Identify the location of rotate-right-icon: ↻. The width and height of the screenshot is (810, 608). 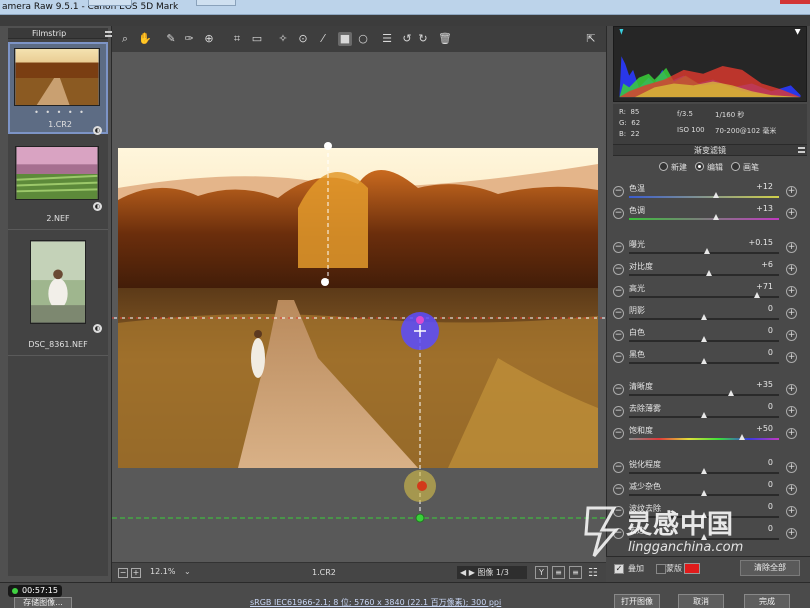
(423, 39).